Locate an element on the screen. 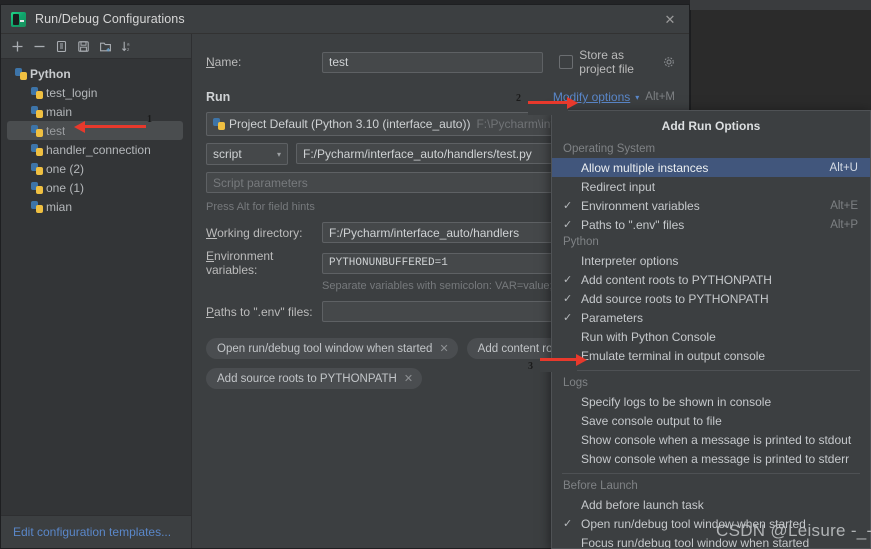 This screenshot has width=871, height=549. menu-item-environment-variables: ✓ Environment variables Alt+E is located at coordinates (711, 205).